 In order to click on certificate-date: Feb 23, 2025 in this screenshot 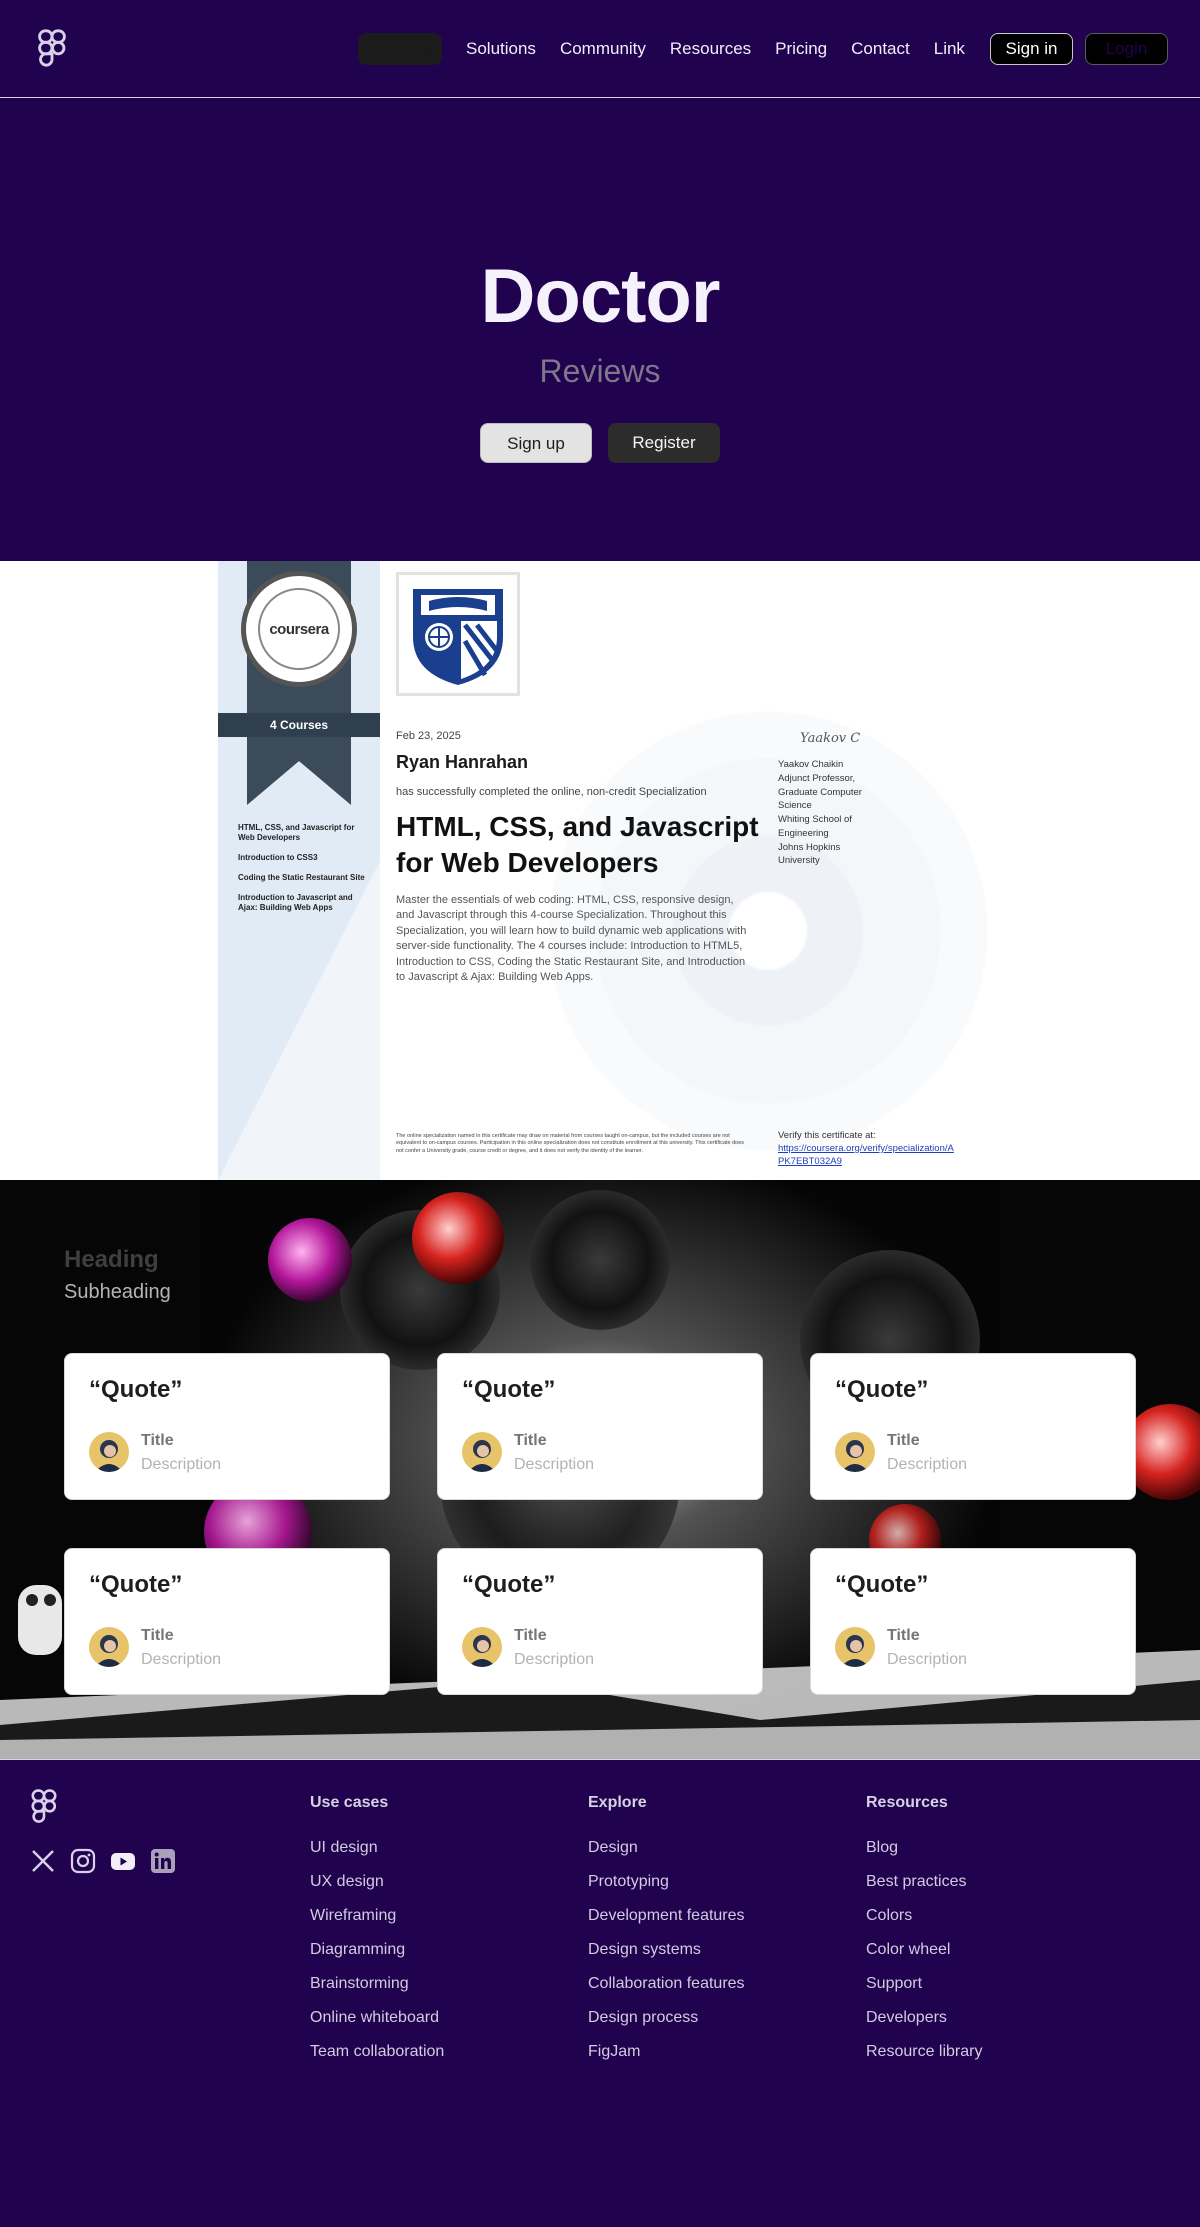, I will do `click(428, 736)`.